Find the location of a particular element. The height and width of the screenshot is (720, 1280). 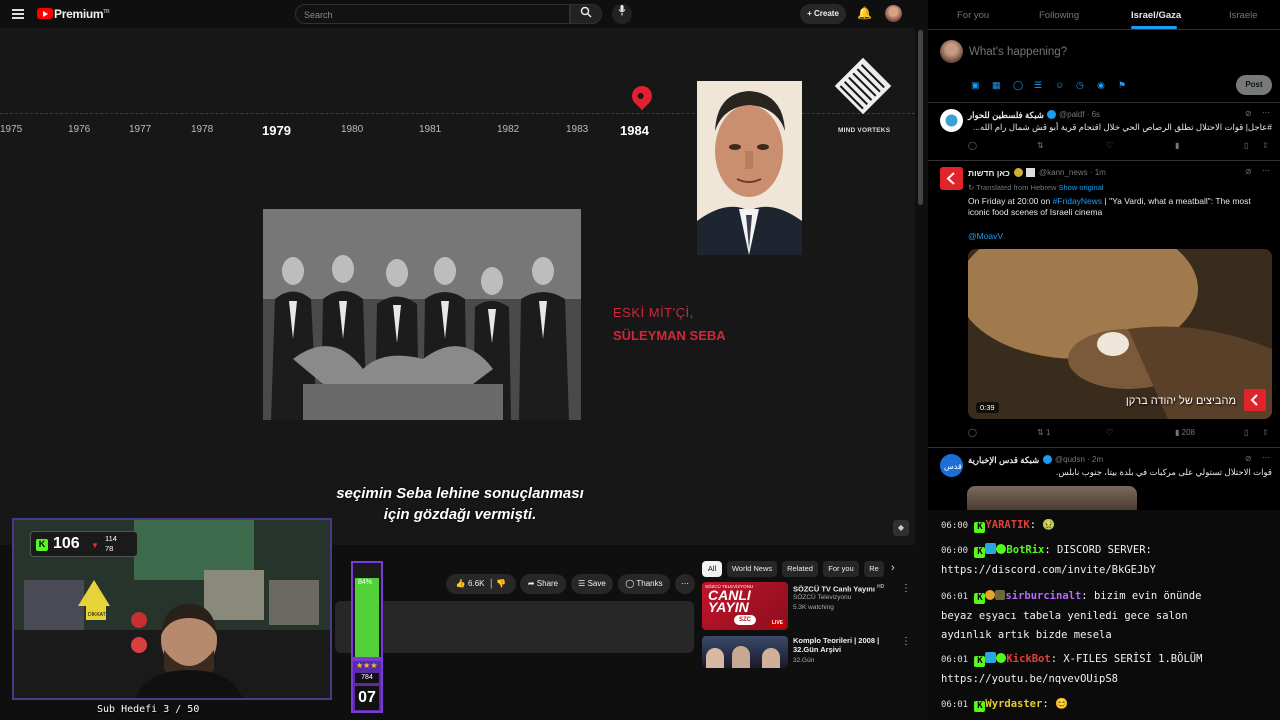

compose-input: What's happening? is located at coordinates (1018, 52).